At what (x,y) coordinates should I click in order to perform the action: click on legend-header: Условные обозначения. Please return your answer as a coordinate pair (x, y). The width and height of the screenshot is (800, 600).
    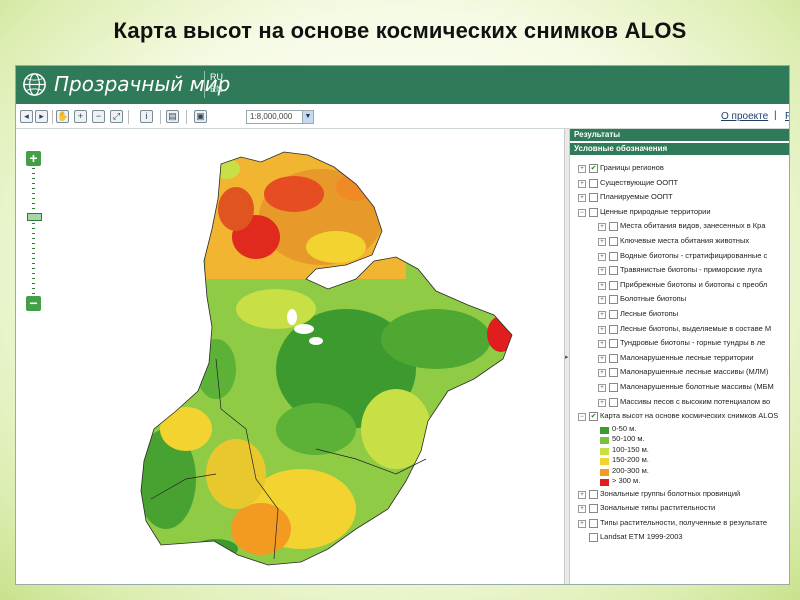
    Looking at the image, I should click on (679, 150).